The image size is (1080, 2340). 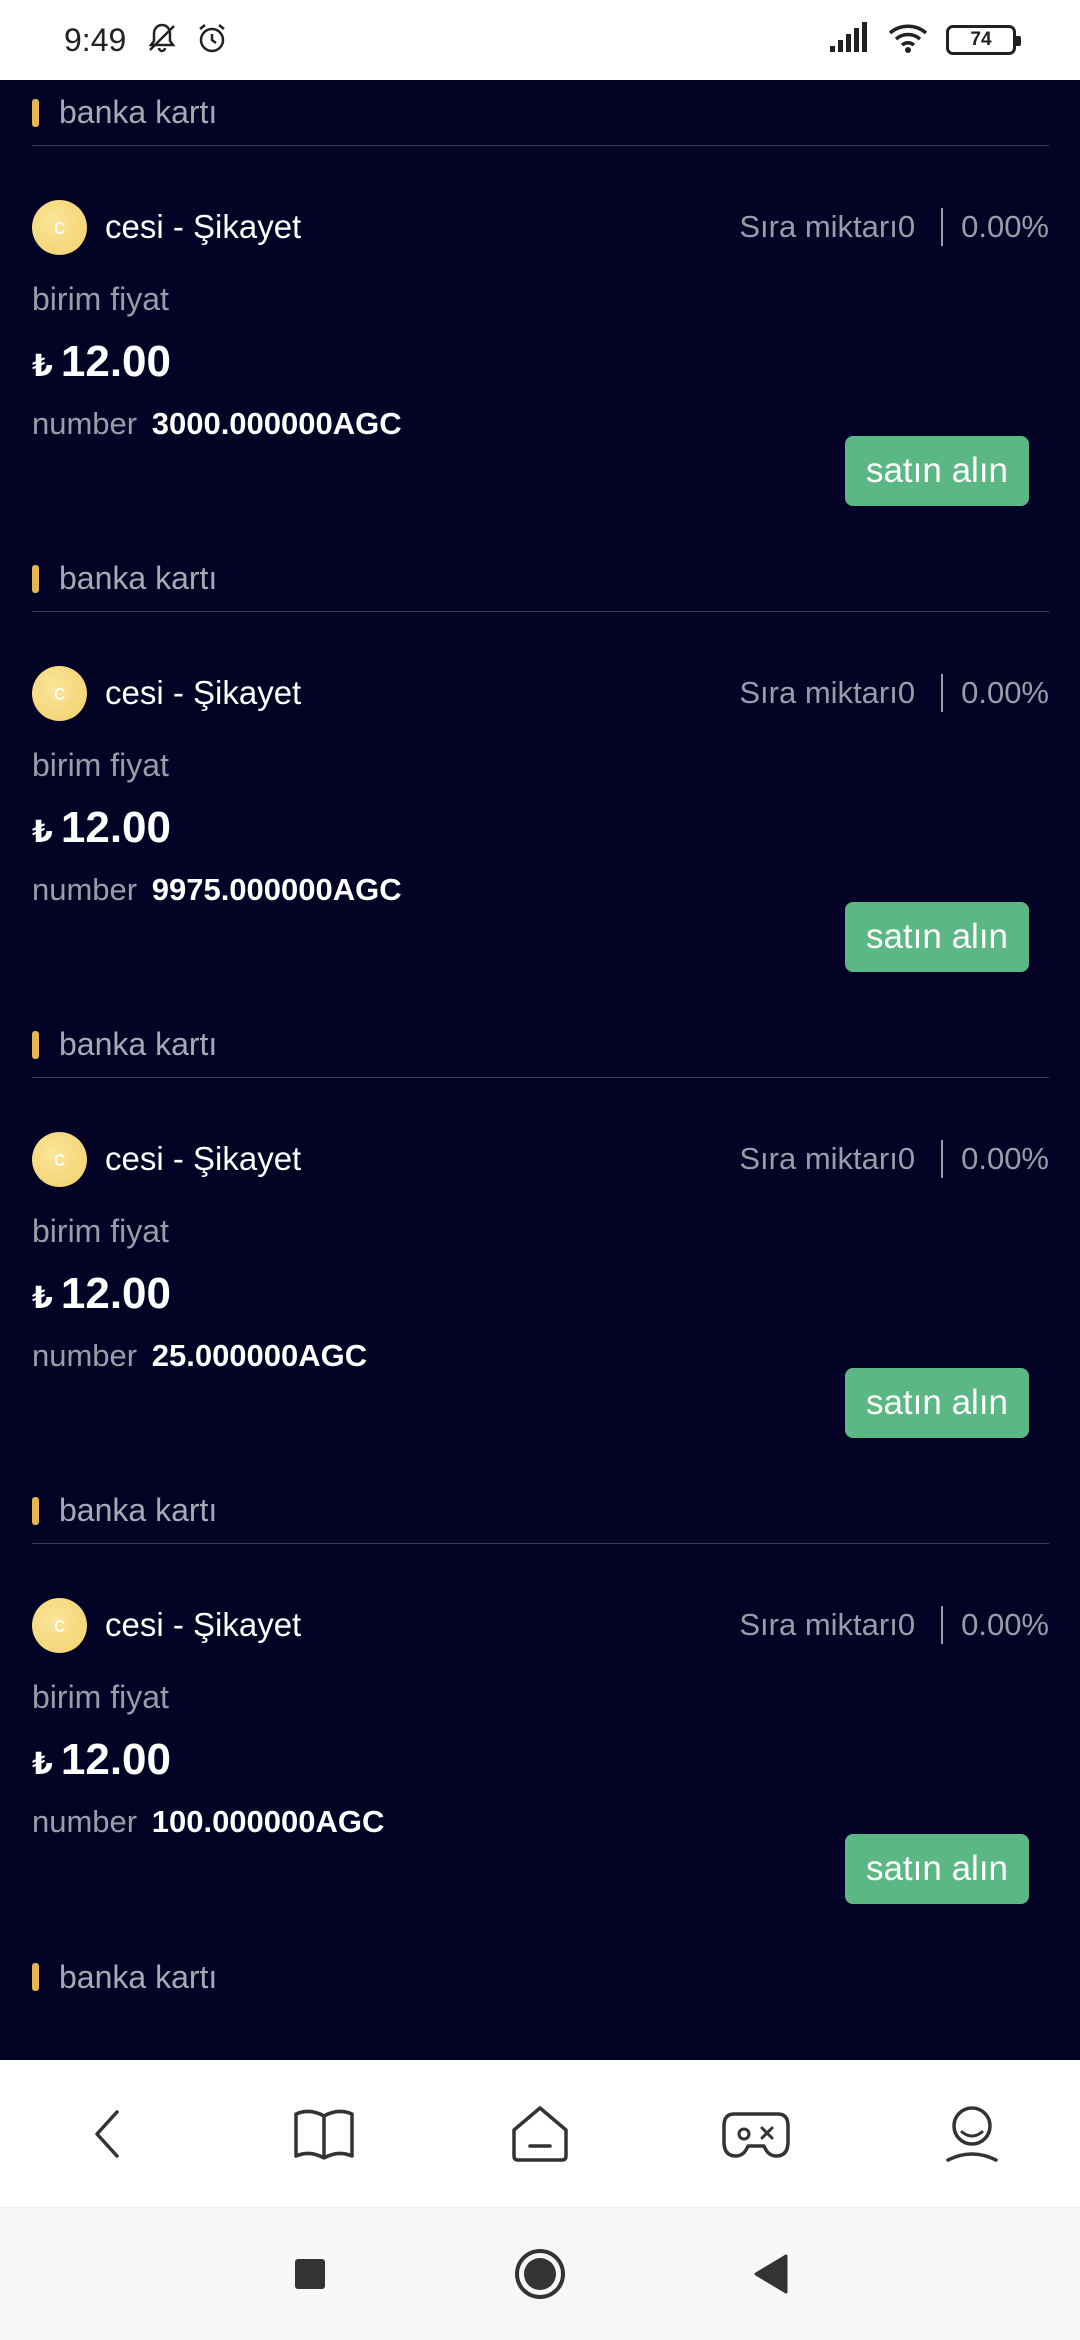 What do you see at coordinates (756, 2134) in the screenshot?
I see `gamepad-icon` at bounding box center [756, 2134].